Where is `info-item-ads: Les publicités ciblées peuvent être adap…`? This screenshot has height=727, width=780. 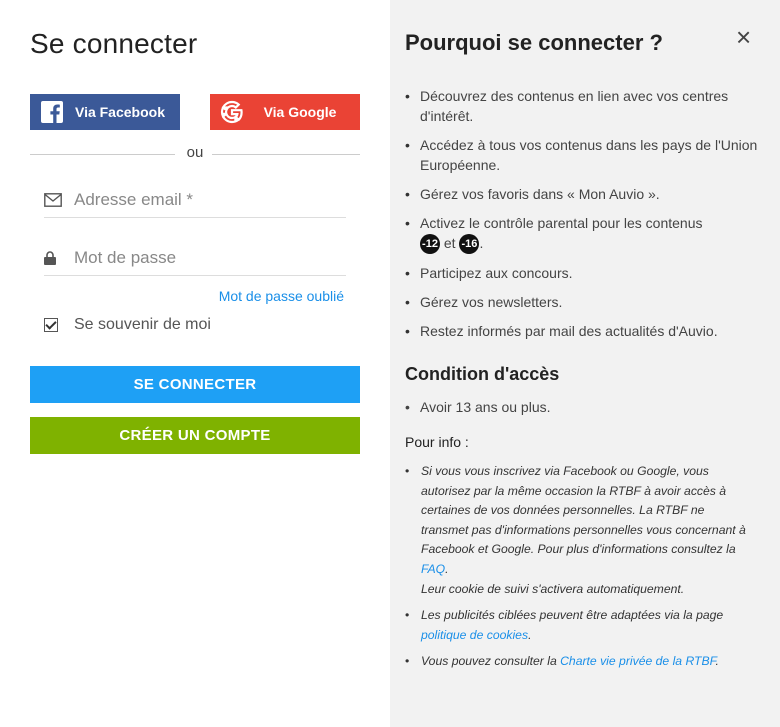 info-item-ads: Les publicités ciblées peuvent être adap… is located at coordinates (577, 625).